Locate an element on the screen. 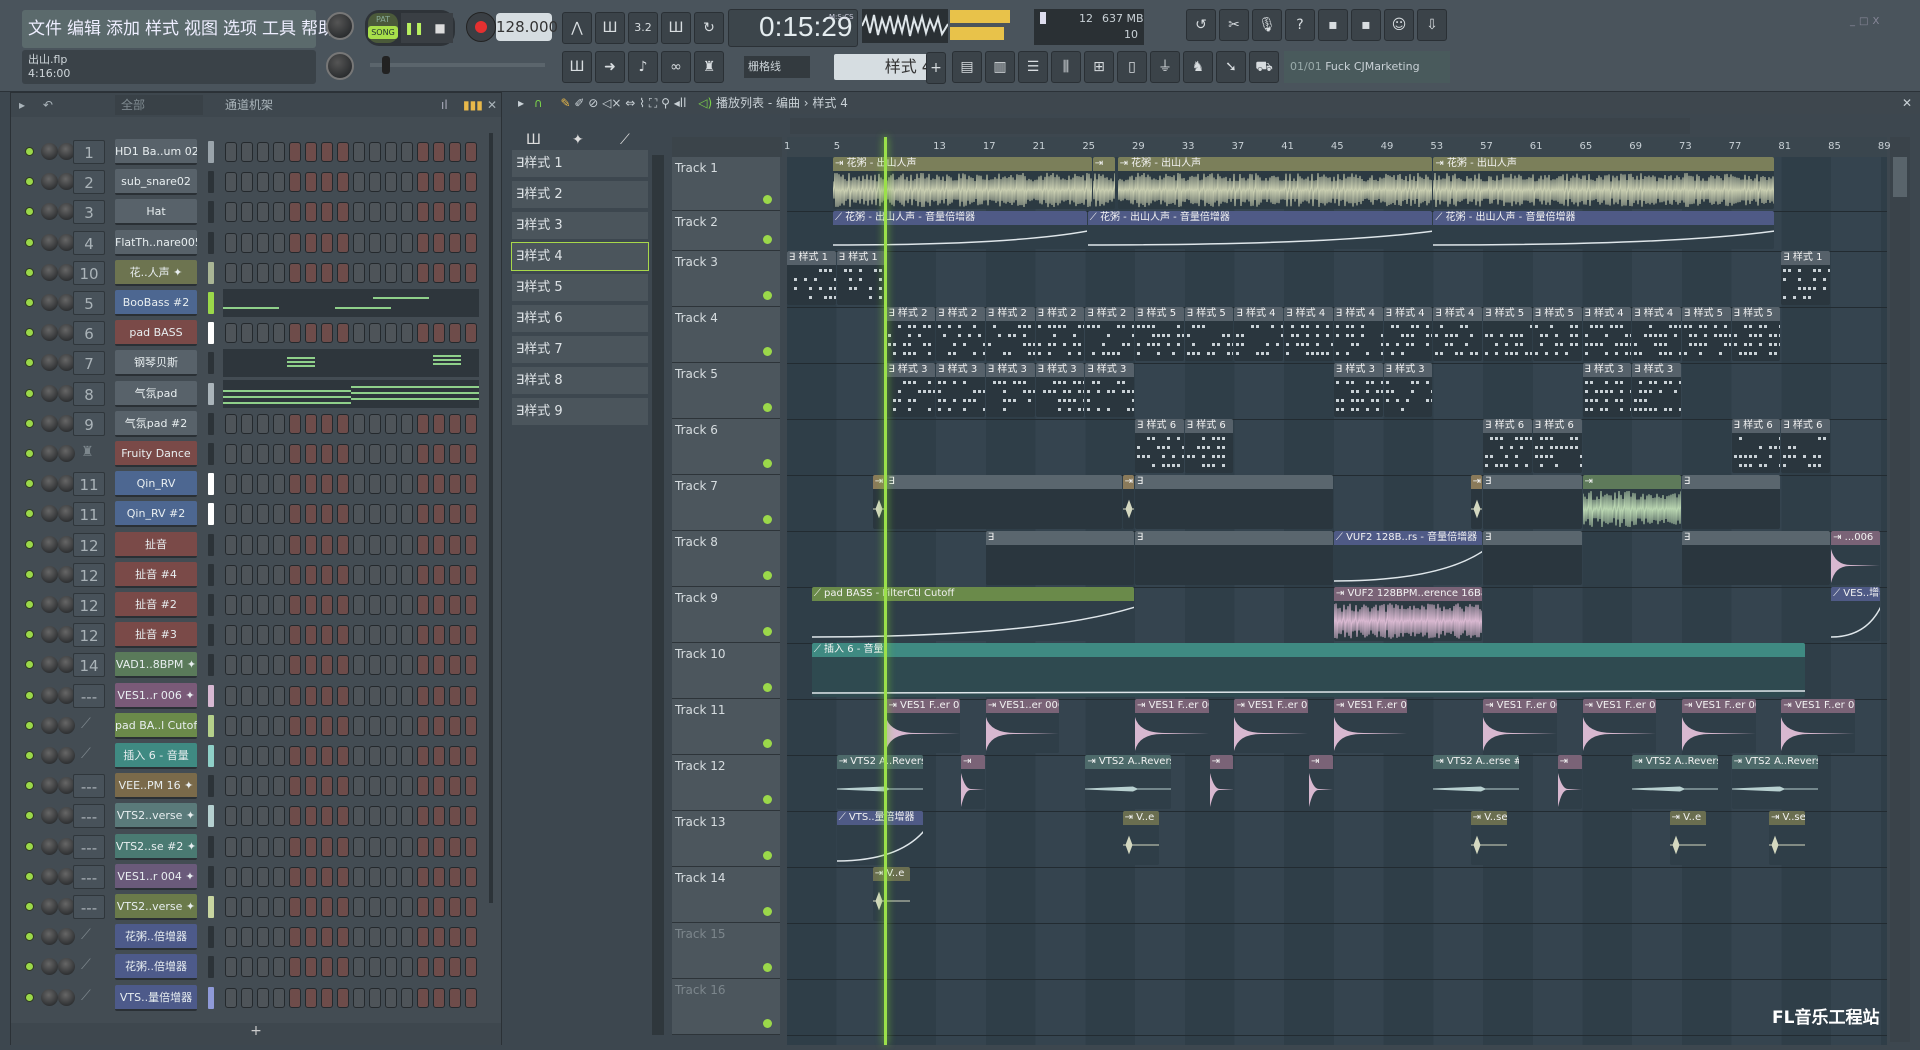 Image resolution: width=1920 pixels, height=1050 pixels. track-header: Track 16 is located at coordinates (726, 1007).